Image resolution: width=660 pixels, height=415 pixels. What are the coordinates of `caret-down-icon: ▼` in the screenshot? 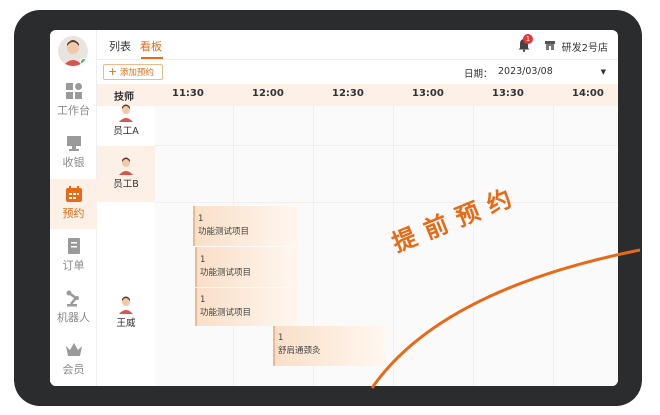 It's located at (603, 72).